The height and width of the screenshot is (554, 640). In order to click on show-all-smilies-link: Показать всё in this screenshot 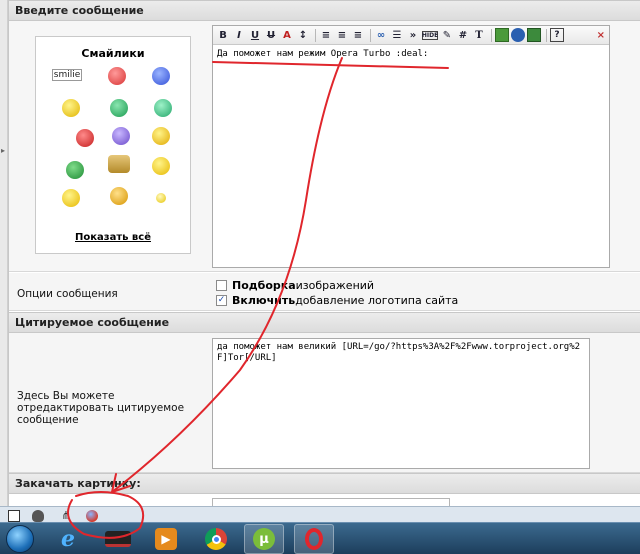, I will do `click(113, 237)`.